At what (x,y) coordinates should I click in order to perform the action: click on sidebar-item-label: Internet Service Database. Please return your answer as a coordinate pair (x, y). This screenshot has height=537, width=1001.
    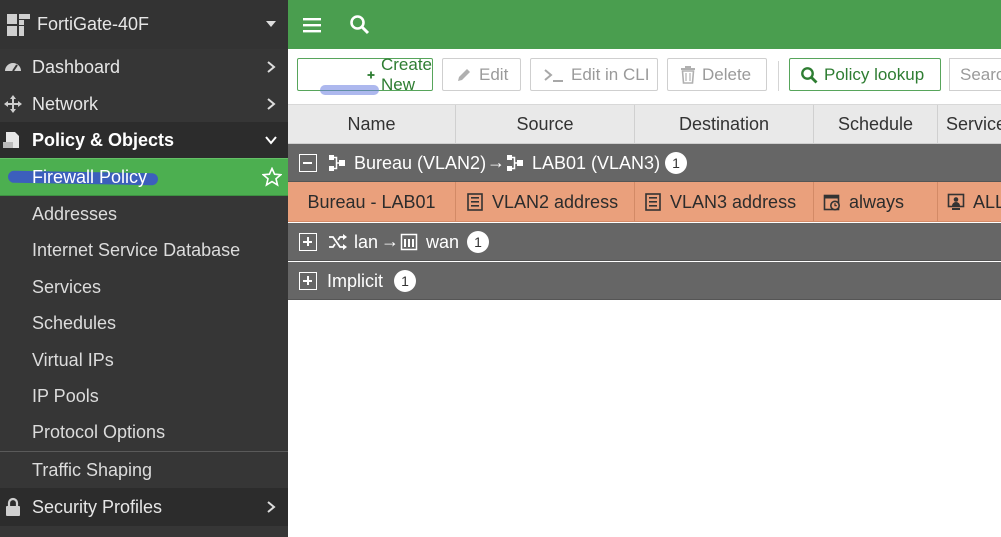
    Looking at the image, I should click on (136, 249).